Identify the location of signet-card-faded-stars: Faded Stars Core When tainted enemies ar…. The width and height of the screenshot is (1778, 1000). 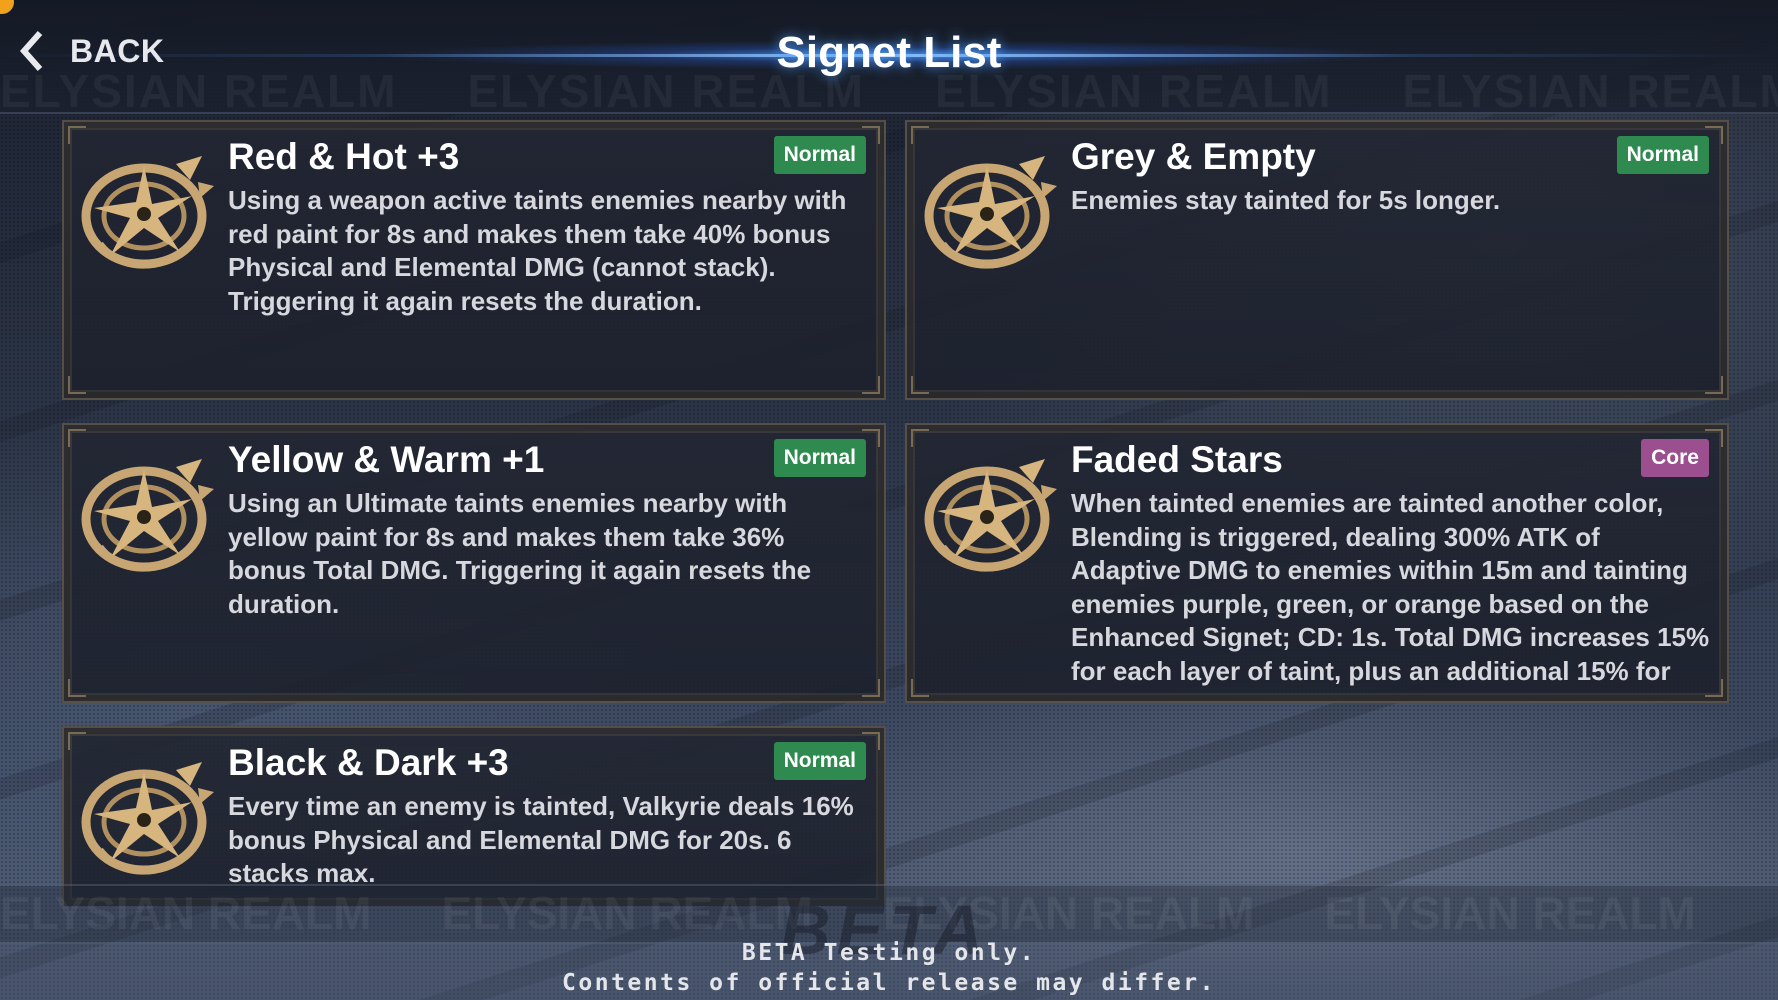
(1317, 563).